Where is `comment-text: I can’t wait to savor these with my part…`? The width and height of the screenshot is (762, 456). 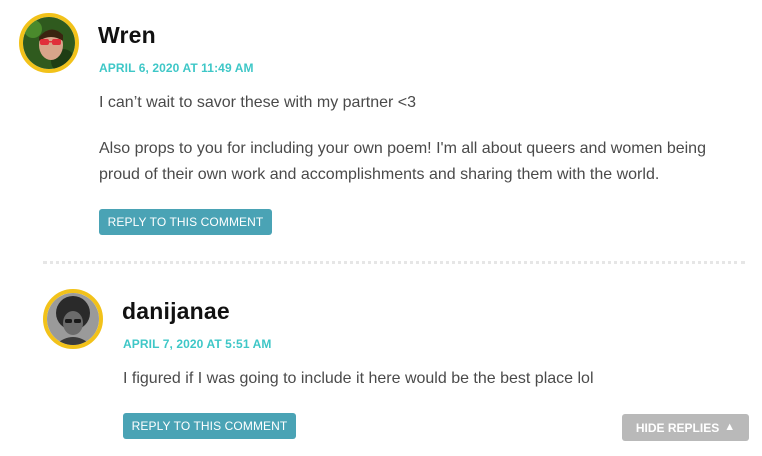 comment-text: I can’t wait to savor these with my part… is located at coordinates (258, 102).